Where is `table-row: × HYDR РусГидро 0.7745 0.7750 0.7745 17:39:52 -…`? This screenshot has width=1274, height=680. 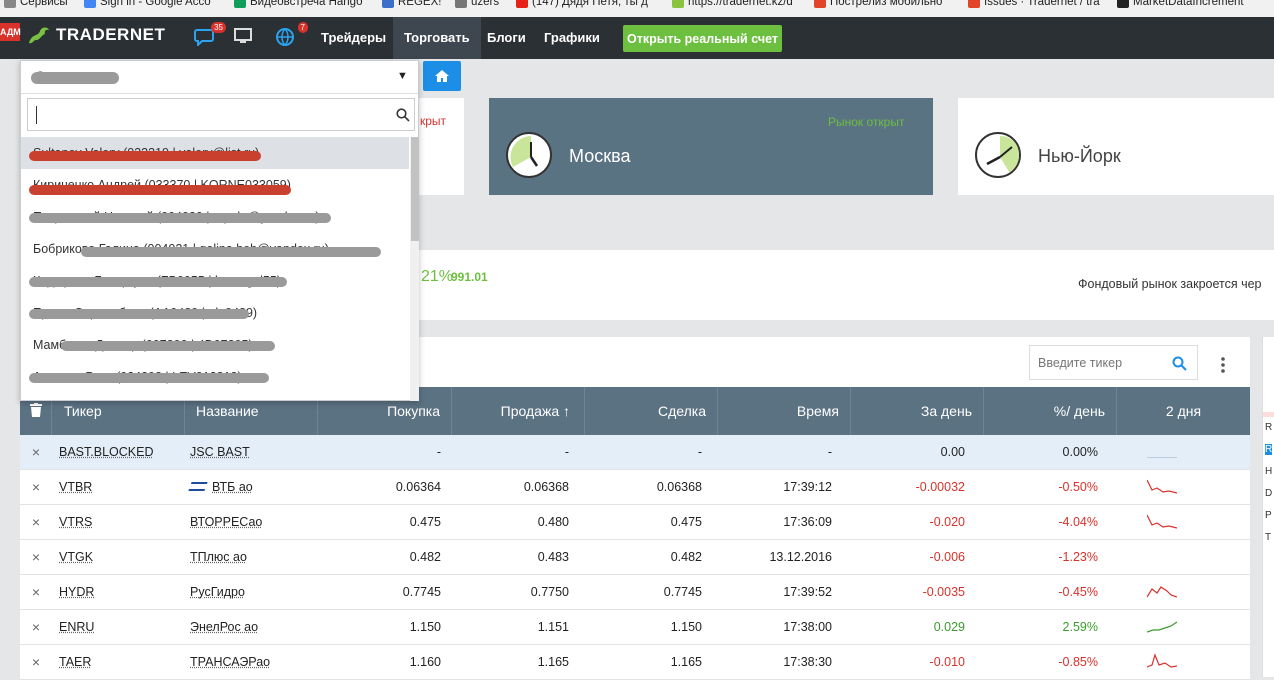 table-row: × HYDR РусГидро 0.7745 0.7750 0.7745 17:39:52 -… is located at coordinates (635, 592).